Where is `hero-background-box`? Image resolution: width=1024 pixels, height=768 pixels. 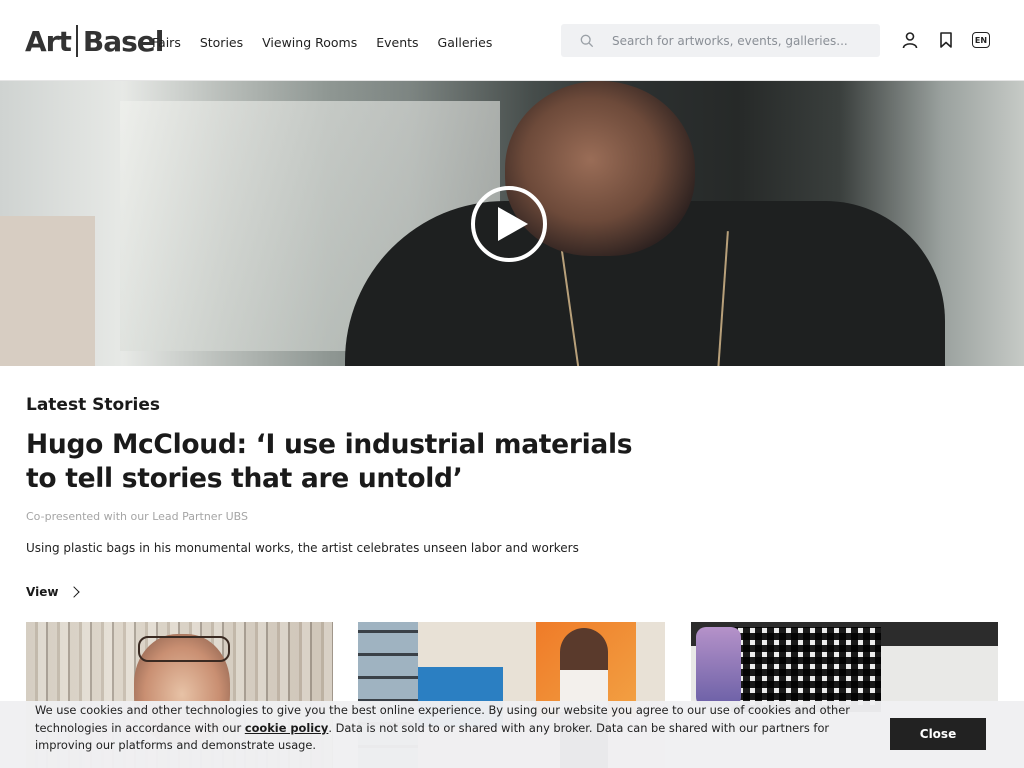
hero-background-box is located at coordinates (47, 291).